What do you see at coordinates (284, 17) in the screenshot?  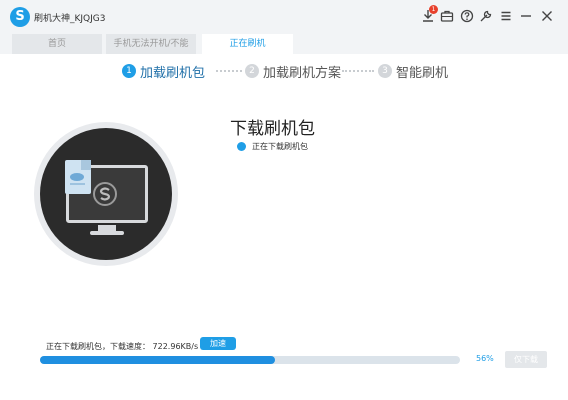 I see `title-bar: S 刷机大神_KJQJG3 1` at bounding box center [284, 17].